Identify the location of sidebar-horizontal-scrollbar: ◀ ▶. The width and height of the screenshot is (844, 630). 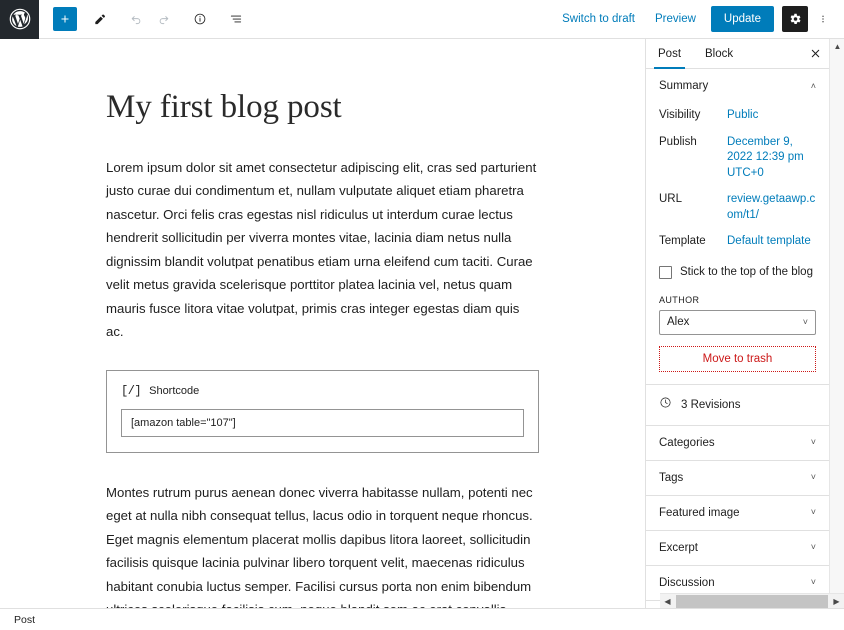
(752, 600).